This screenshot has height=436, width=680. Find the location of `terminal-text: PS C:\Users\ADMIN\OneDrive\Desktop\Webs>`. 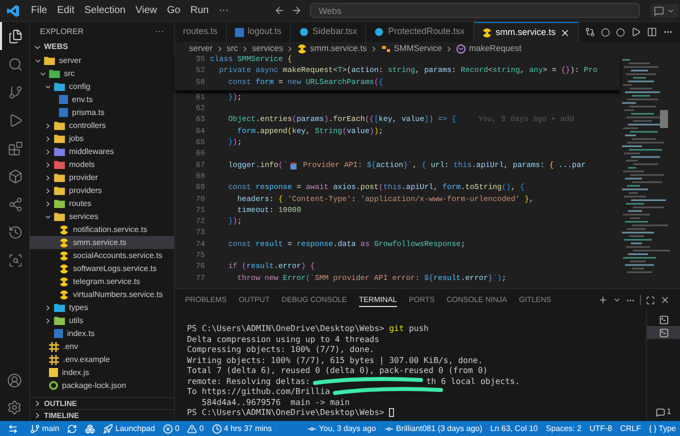

terminal-text: PS C:\Users\ADMIN\OneDrive\Desktop\Webs> is located at coordinates (286, 328).